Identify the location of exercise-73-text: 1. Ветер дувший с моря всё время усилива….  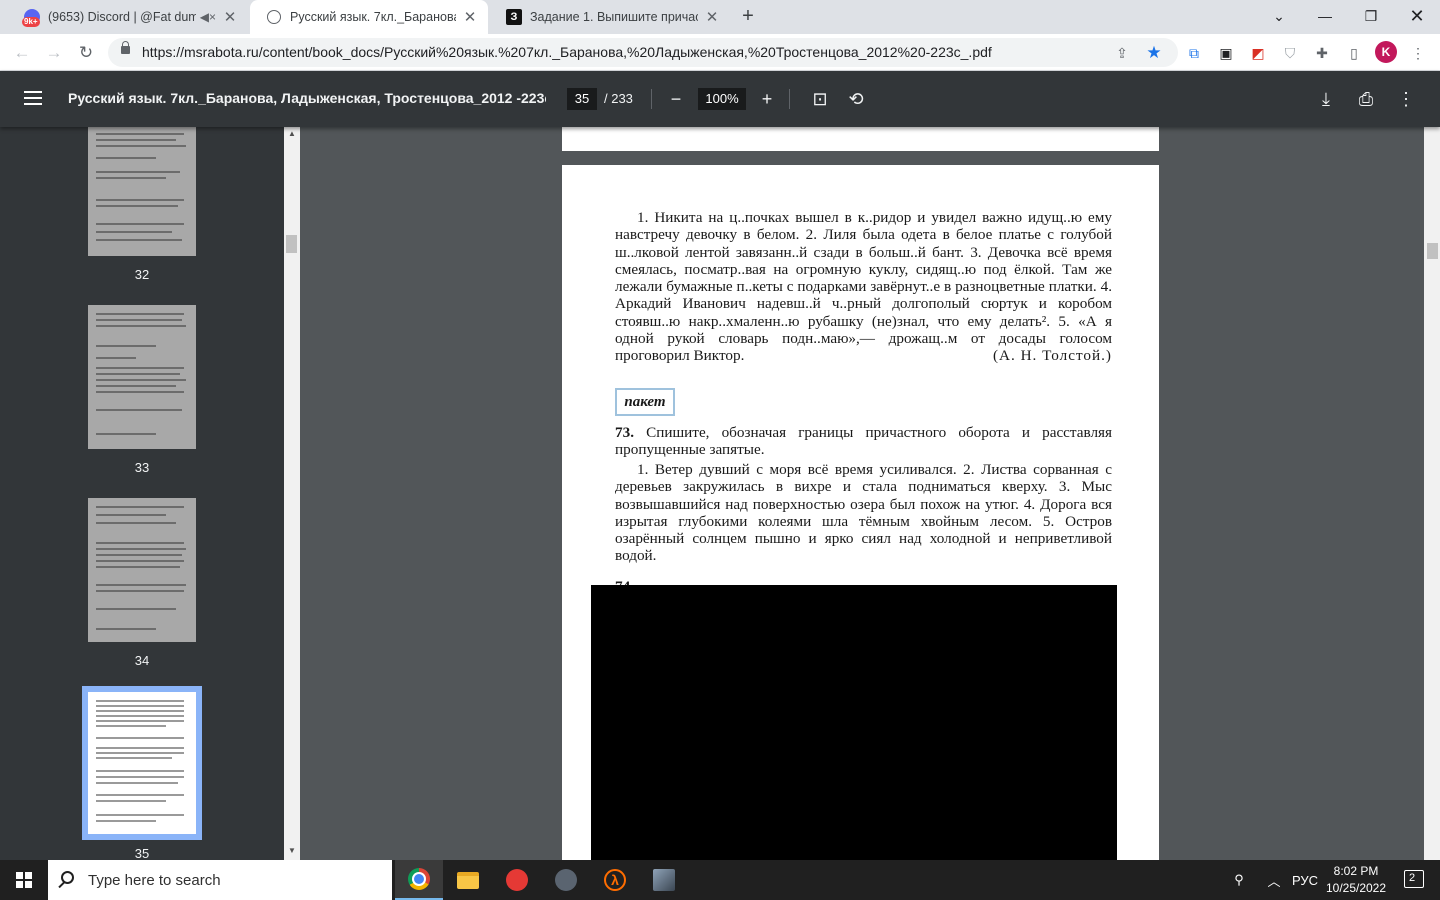
(863, 513).